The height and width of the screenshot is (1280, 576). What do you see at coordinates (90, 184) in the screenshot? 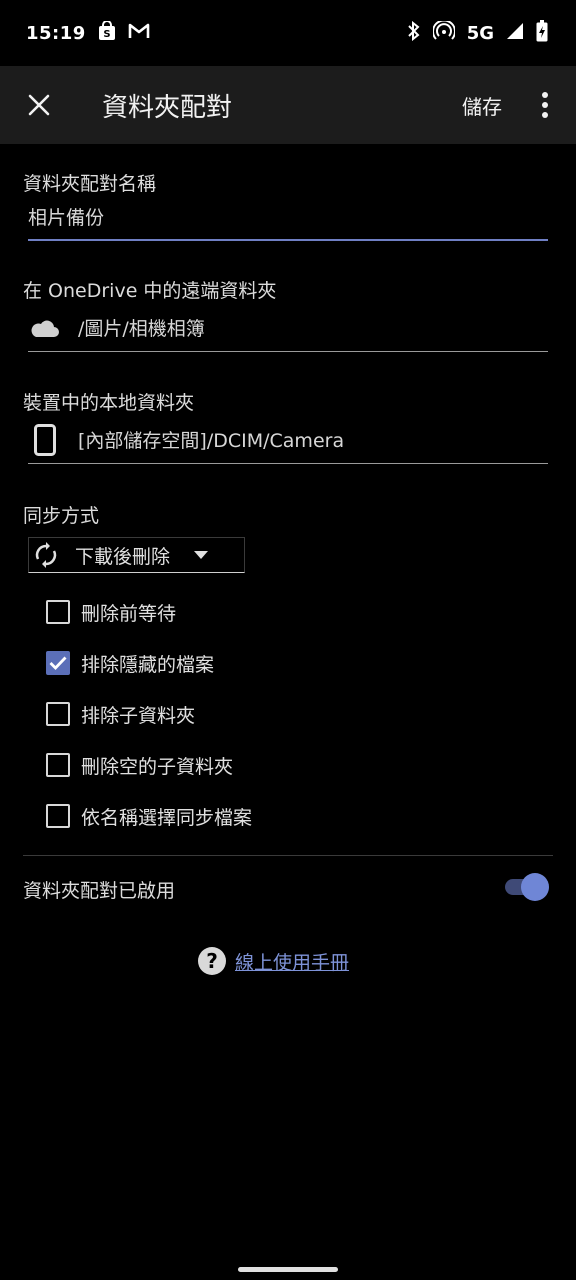
I see `pair-name-label: 資料夾配對名稱` at bounding box center [90, 184].